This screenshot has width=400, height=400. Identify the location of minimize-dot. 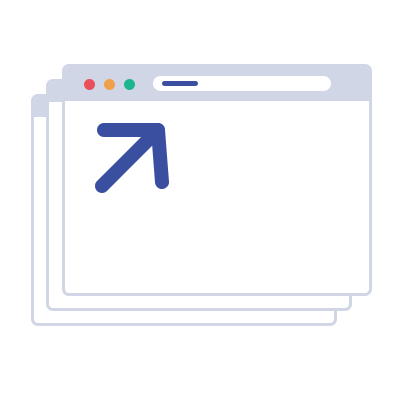
(109, 84).